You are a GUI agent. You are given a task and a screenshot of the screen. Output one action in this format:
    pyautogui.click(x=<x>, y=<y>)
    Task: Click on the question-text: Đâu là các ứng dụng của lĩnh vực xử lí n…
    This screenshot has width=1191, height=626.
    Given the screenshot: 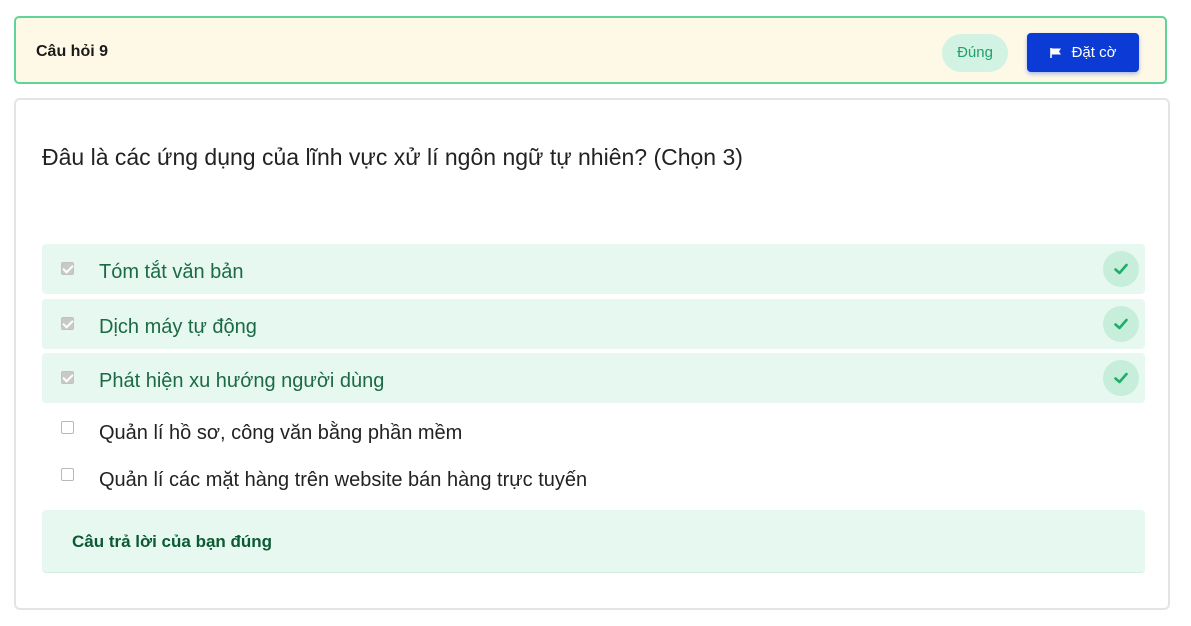 What is the action you would take?
    pyautogui.click(x=392, y=157)
    